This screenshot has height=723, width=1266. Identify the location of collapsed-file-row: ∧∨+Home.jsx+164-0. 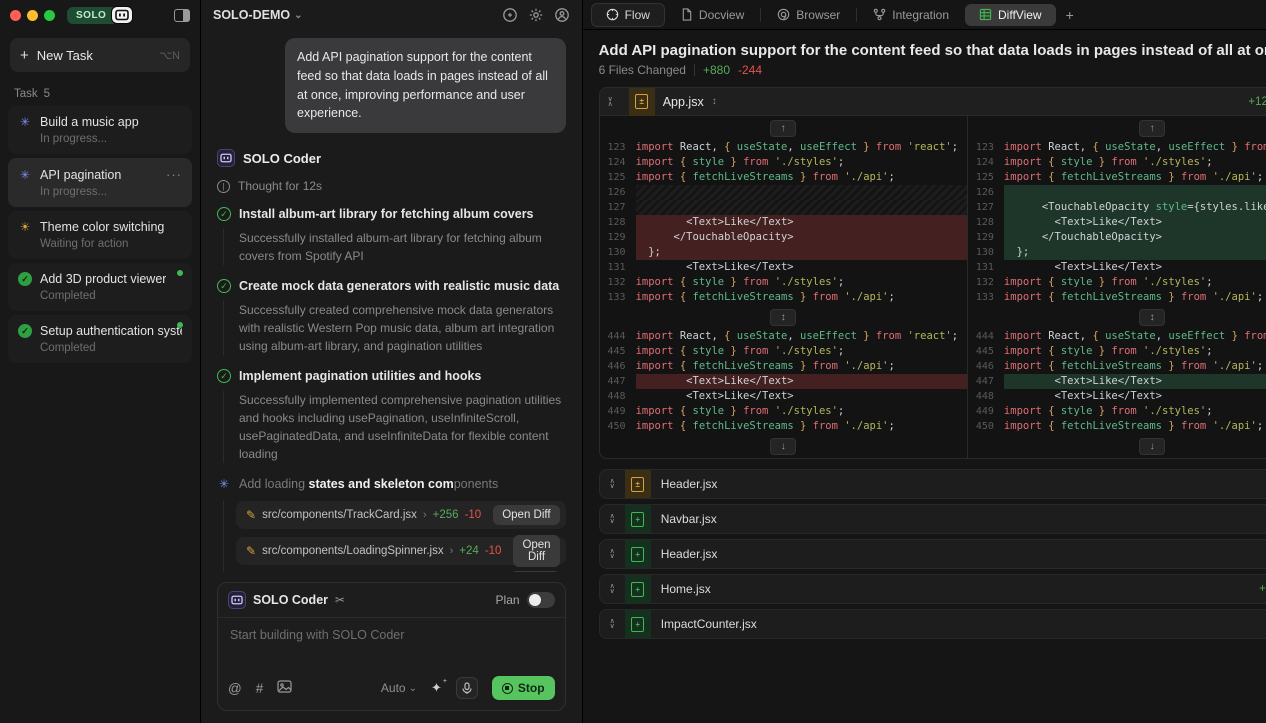
(932, 589).